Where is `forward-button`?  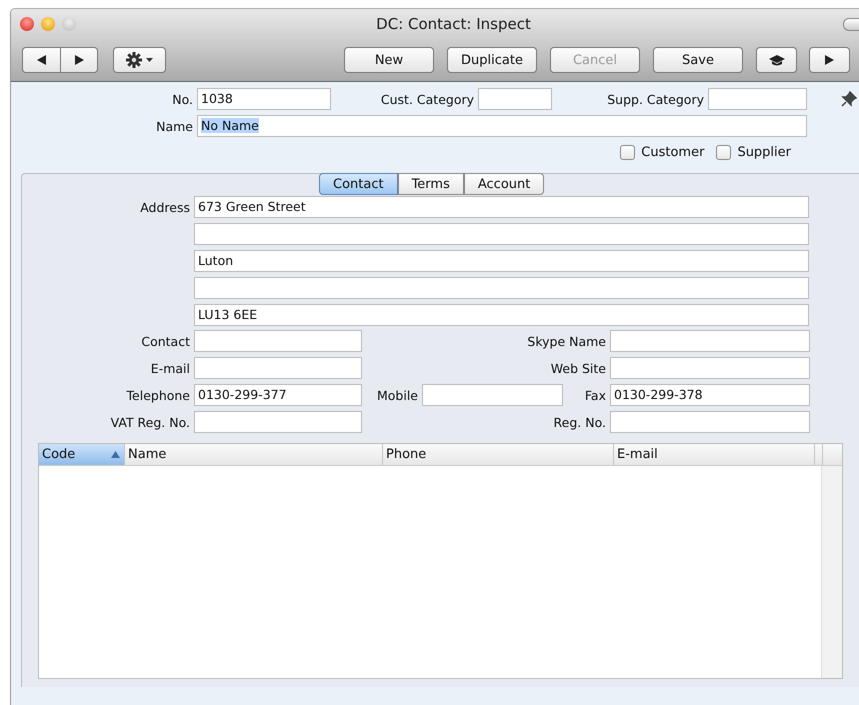
forward-button is located at coordinates (829, 60).